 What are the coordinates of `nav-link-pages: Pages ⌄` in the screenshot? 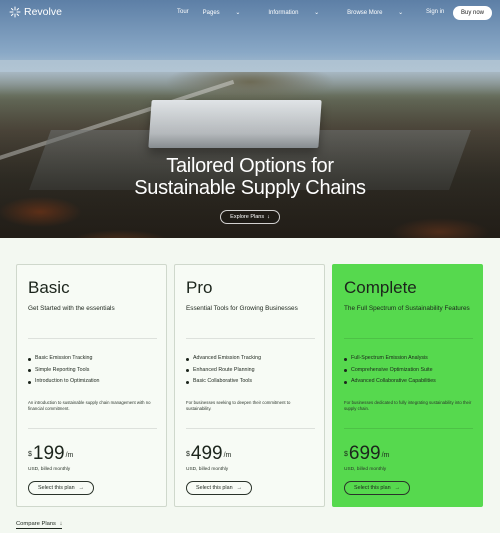 It's located at (229, 12).